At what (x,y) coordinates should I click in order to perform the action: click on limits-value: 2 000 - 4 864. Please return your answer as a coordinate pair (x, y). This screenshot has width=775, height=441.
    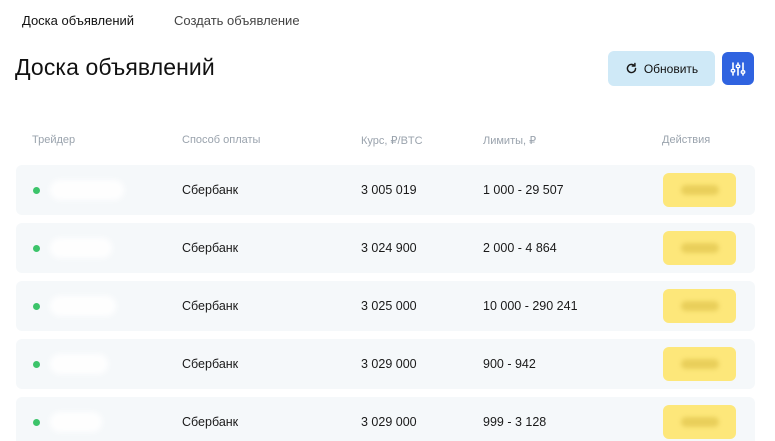
    Looking at the image, I should click on (520, 248).